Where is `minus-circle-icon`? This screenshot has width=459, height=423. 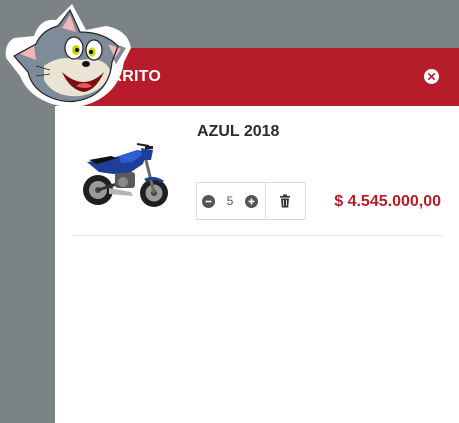 minus-circle-icon is located at coordinates (208, 201).